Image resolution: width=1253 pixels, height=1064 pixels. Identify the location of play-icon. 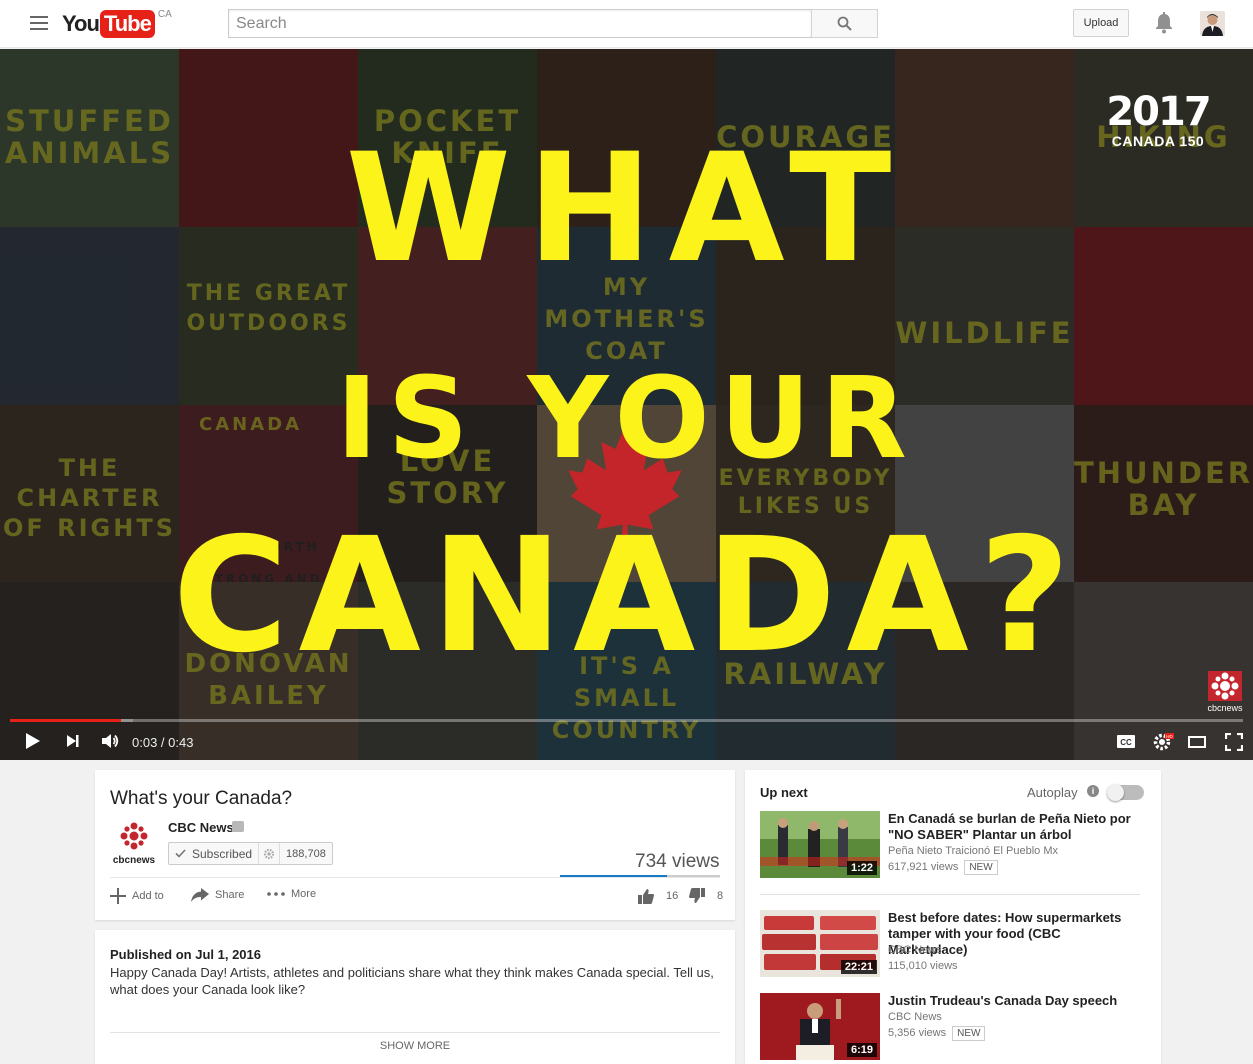
(33, 741).